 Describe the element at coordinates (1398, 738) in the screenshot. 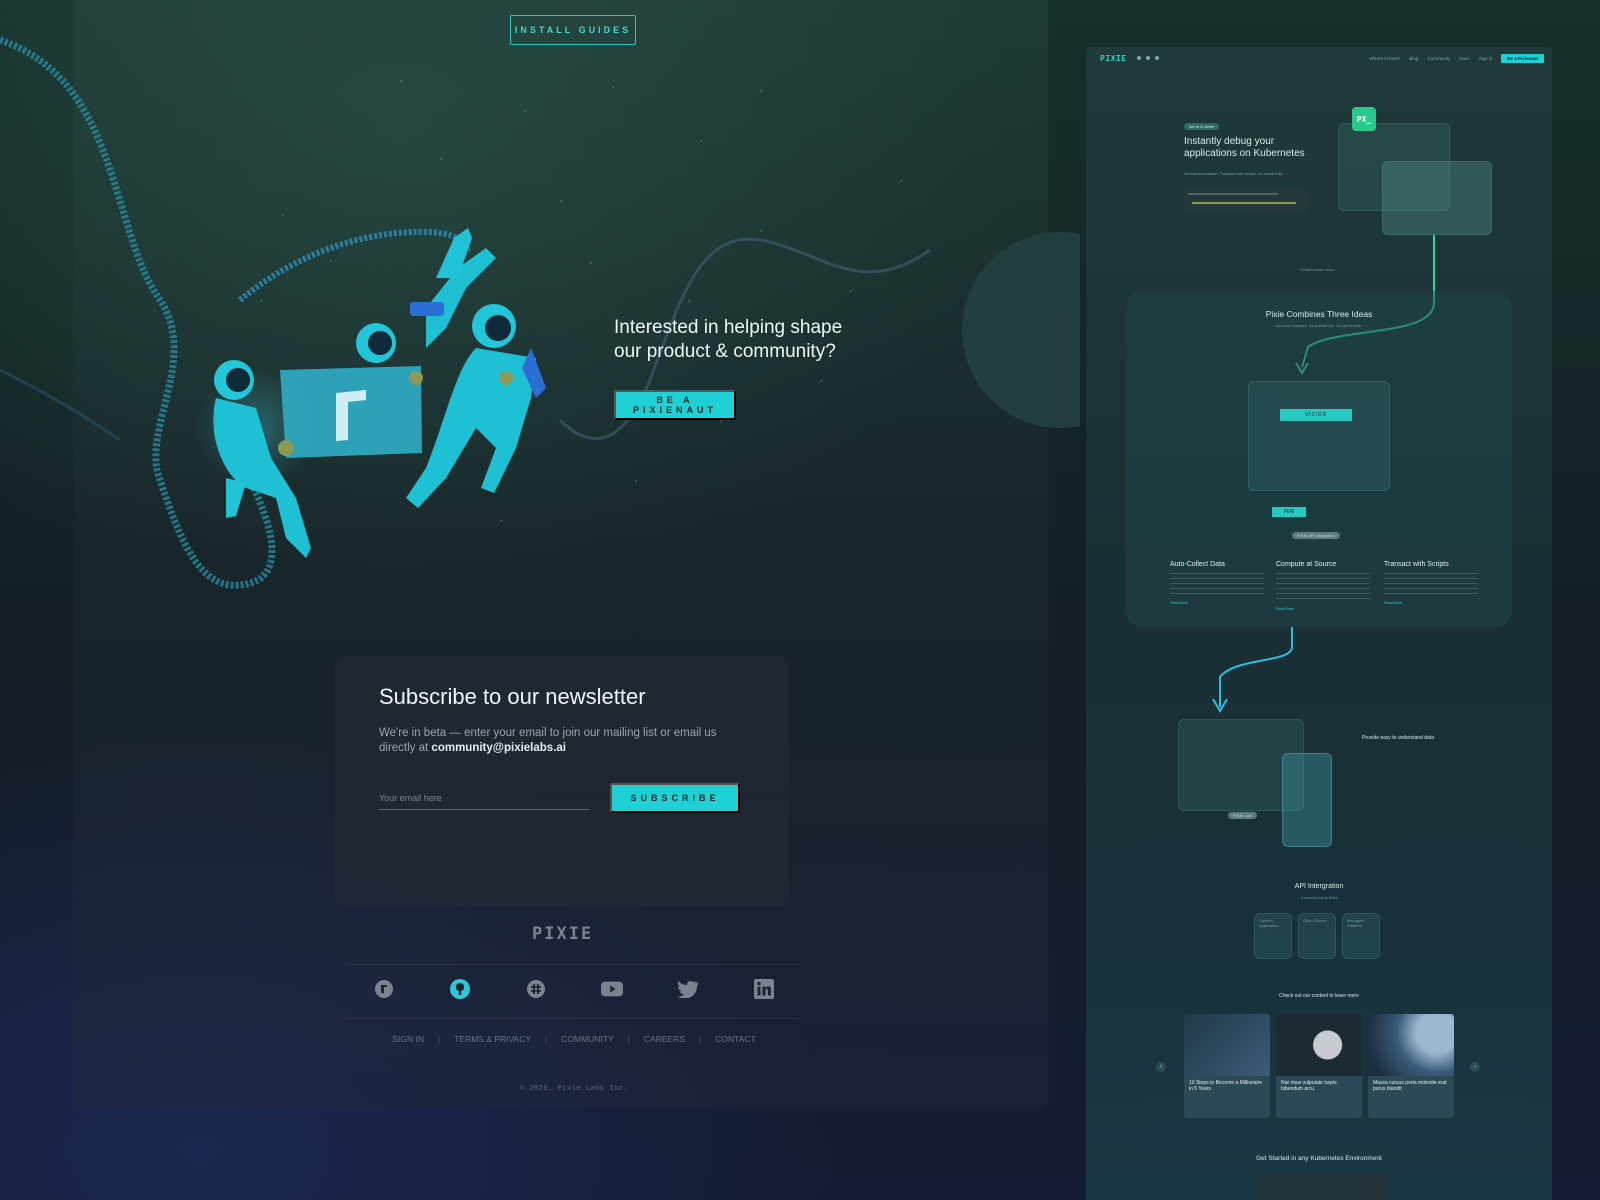

I see `data-section-title: Provide easy to understand data` at that location.